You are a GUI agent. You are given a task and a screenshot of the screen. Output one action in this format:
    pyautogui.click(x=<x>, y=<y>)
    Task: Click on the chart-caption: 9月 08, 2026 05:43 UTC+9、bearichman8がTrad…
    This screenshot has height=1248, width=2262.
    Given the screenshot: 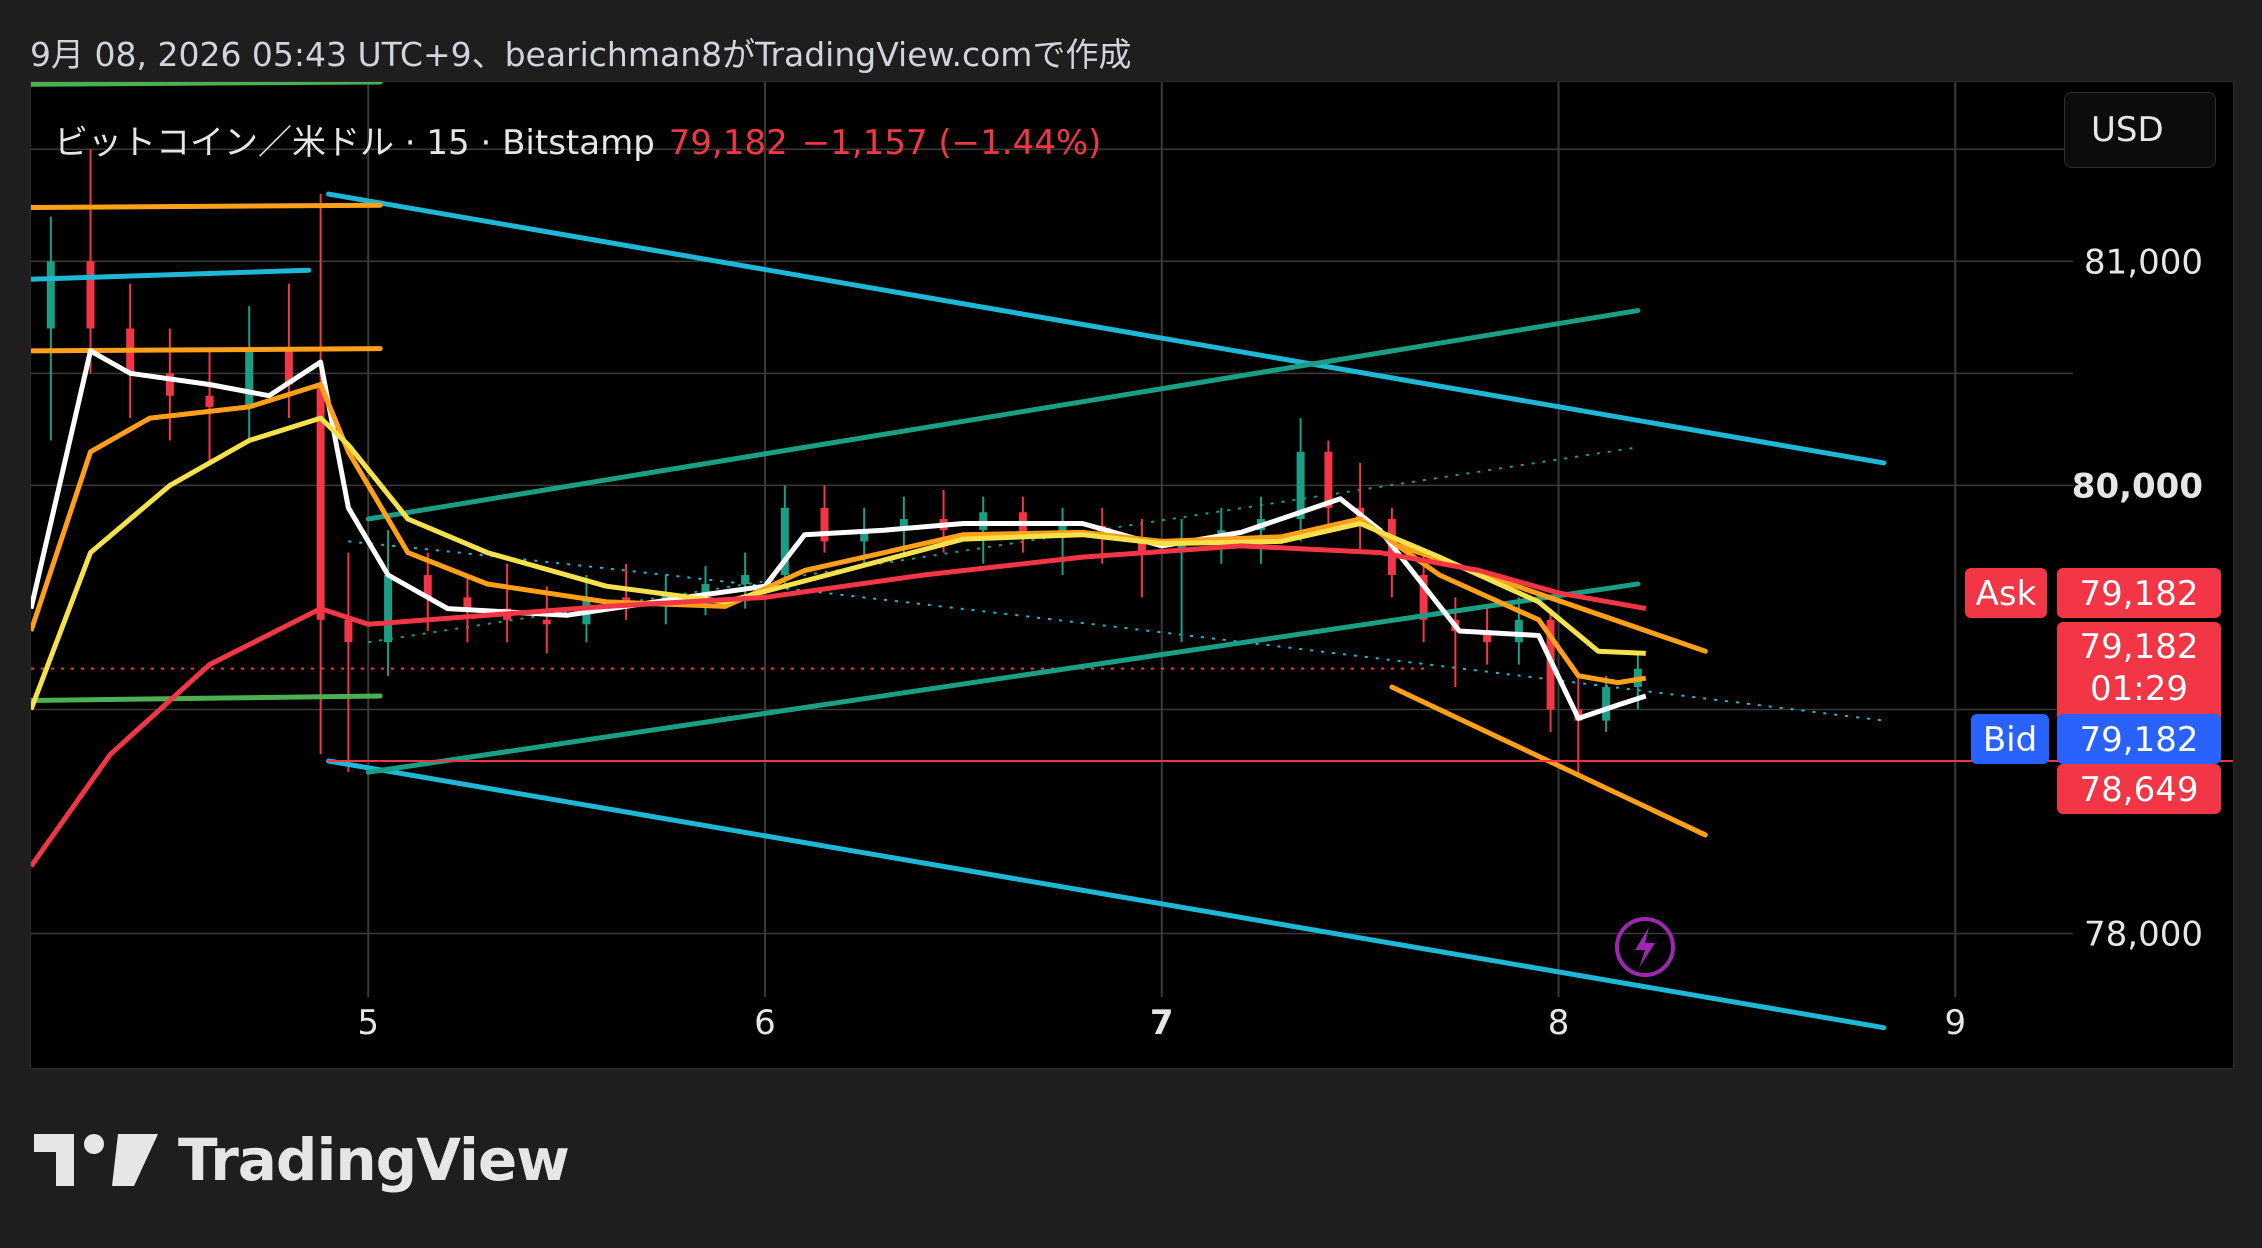 What is the action you would take?
    pyautogui.click(x=581, y=54)
    